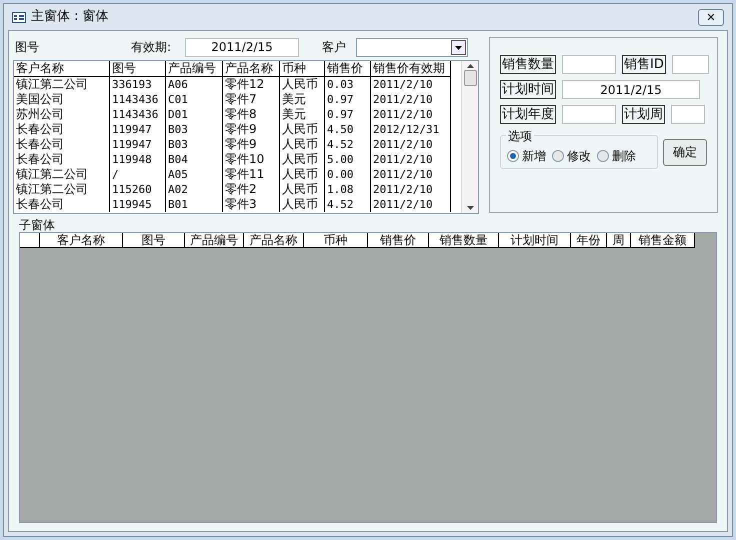 The image size is (736, 540). I want to click on list-row: 美国公司 1143436 C01 零件7 美元 0.97 2011/2/10, so click(232, 99).